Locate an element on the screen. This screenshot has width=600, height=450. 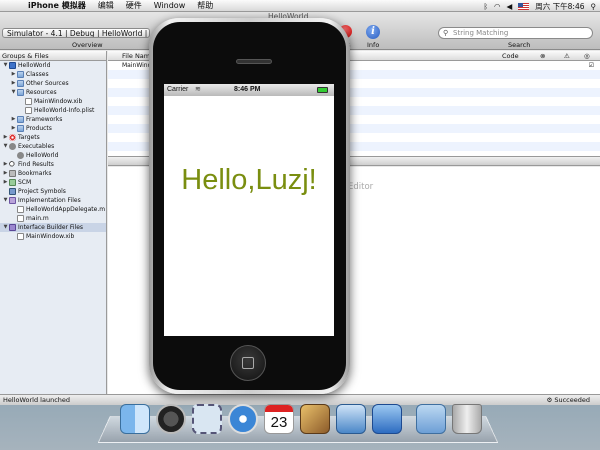
menu-help: 帮助 is located at coordinates (205, 5).